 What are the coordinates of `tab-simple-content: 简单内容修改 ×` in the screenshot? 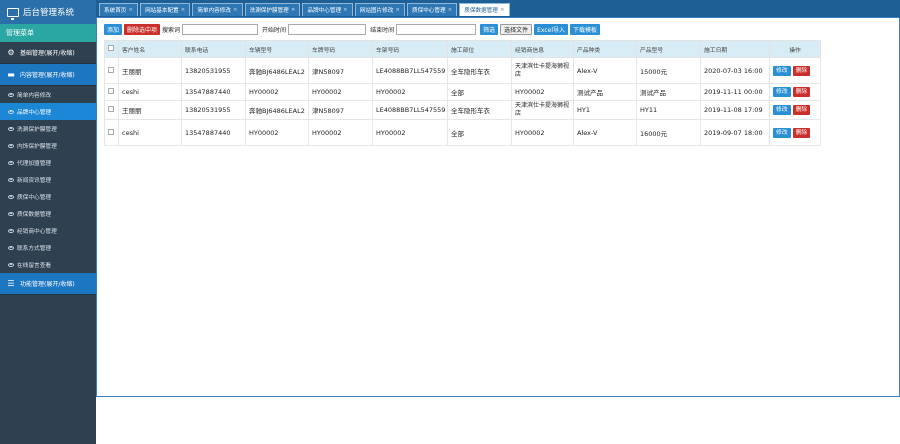 It's located at (217, 9).